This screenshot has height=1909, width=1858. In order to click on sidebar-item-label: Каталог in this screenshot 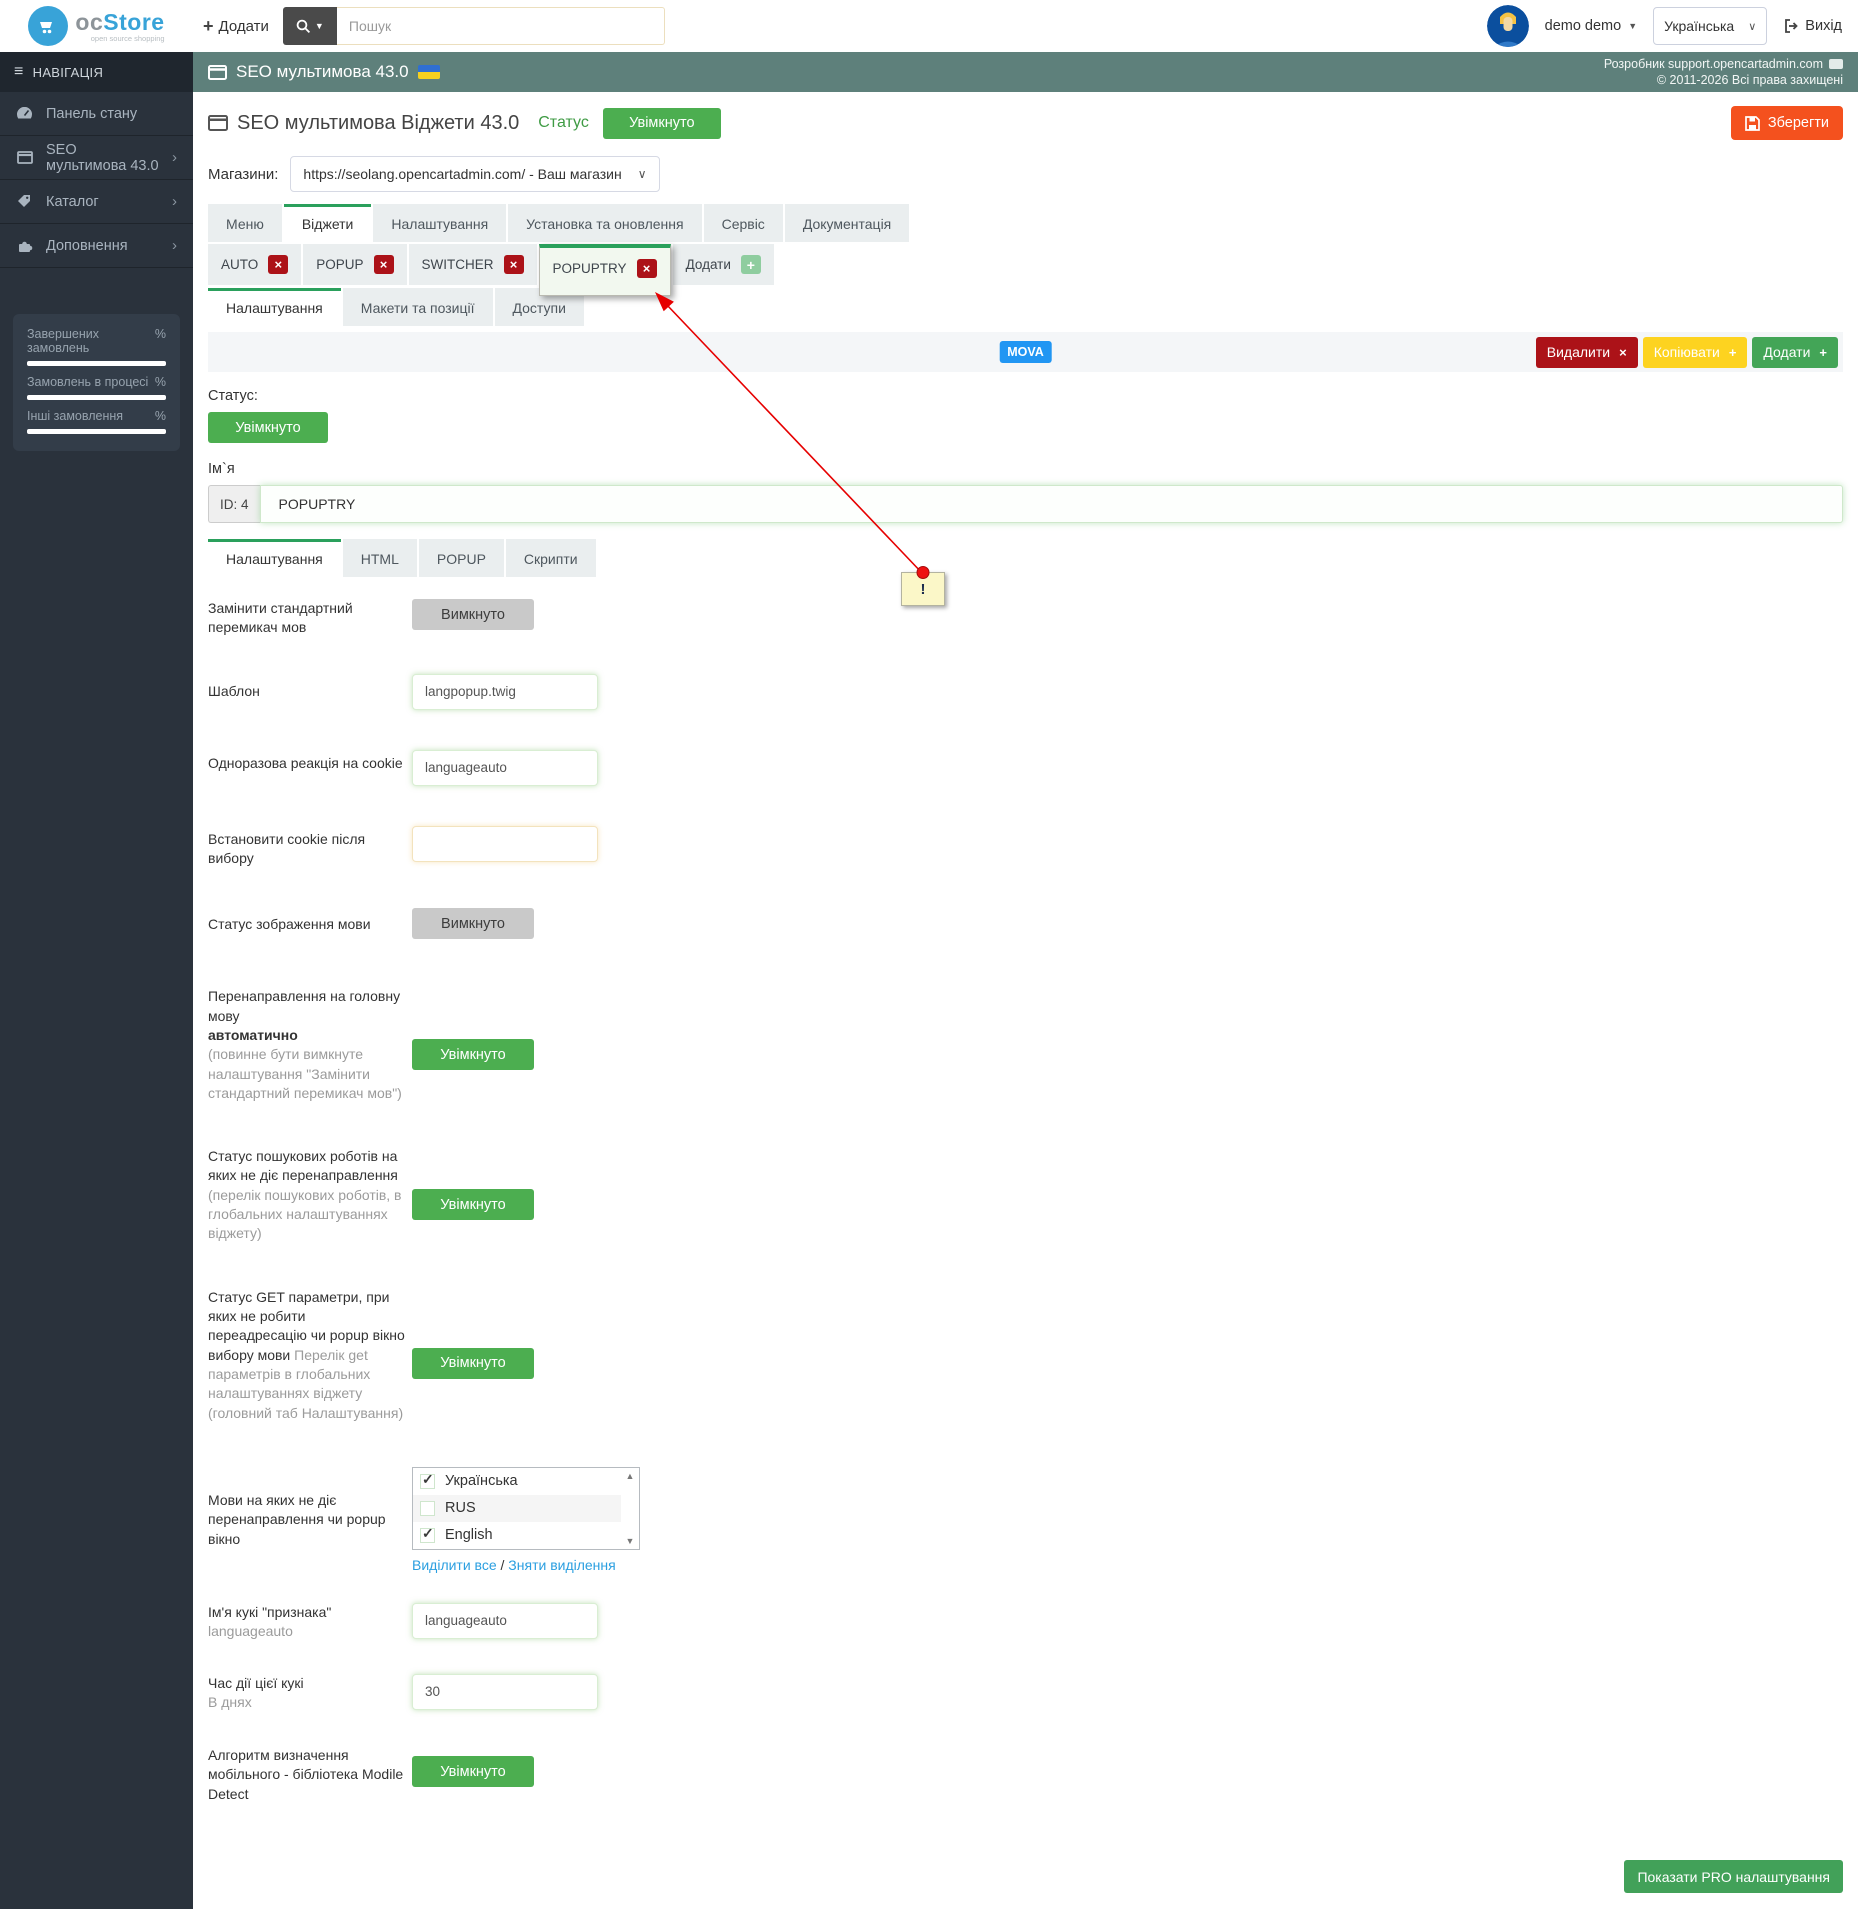, I will do `click(72, 201)`.